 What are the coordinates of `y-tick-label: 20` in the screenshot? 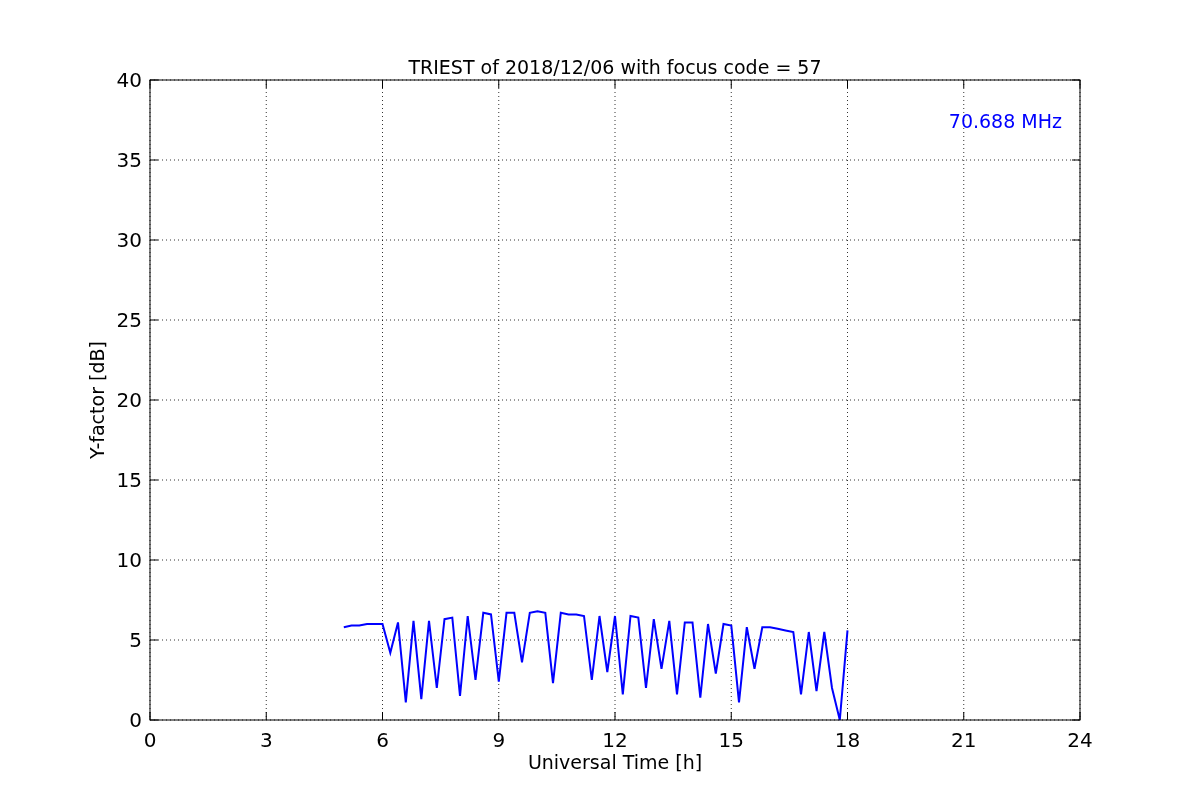 It's located at (129, 400).